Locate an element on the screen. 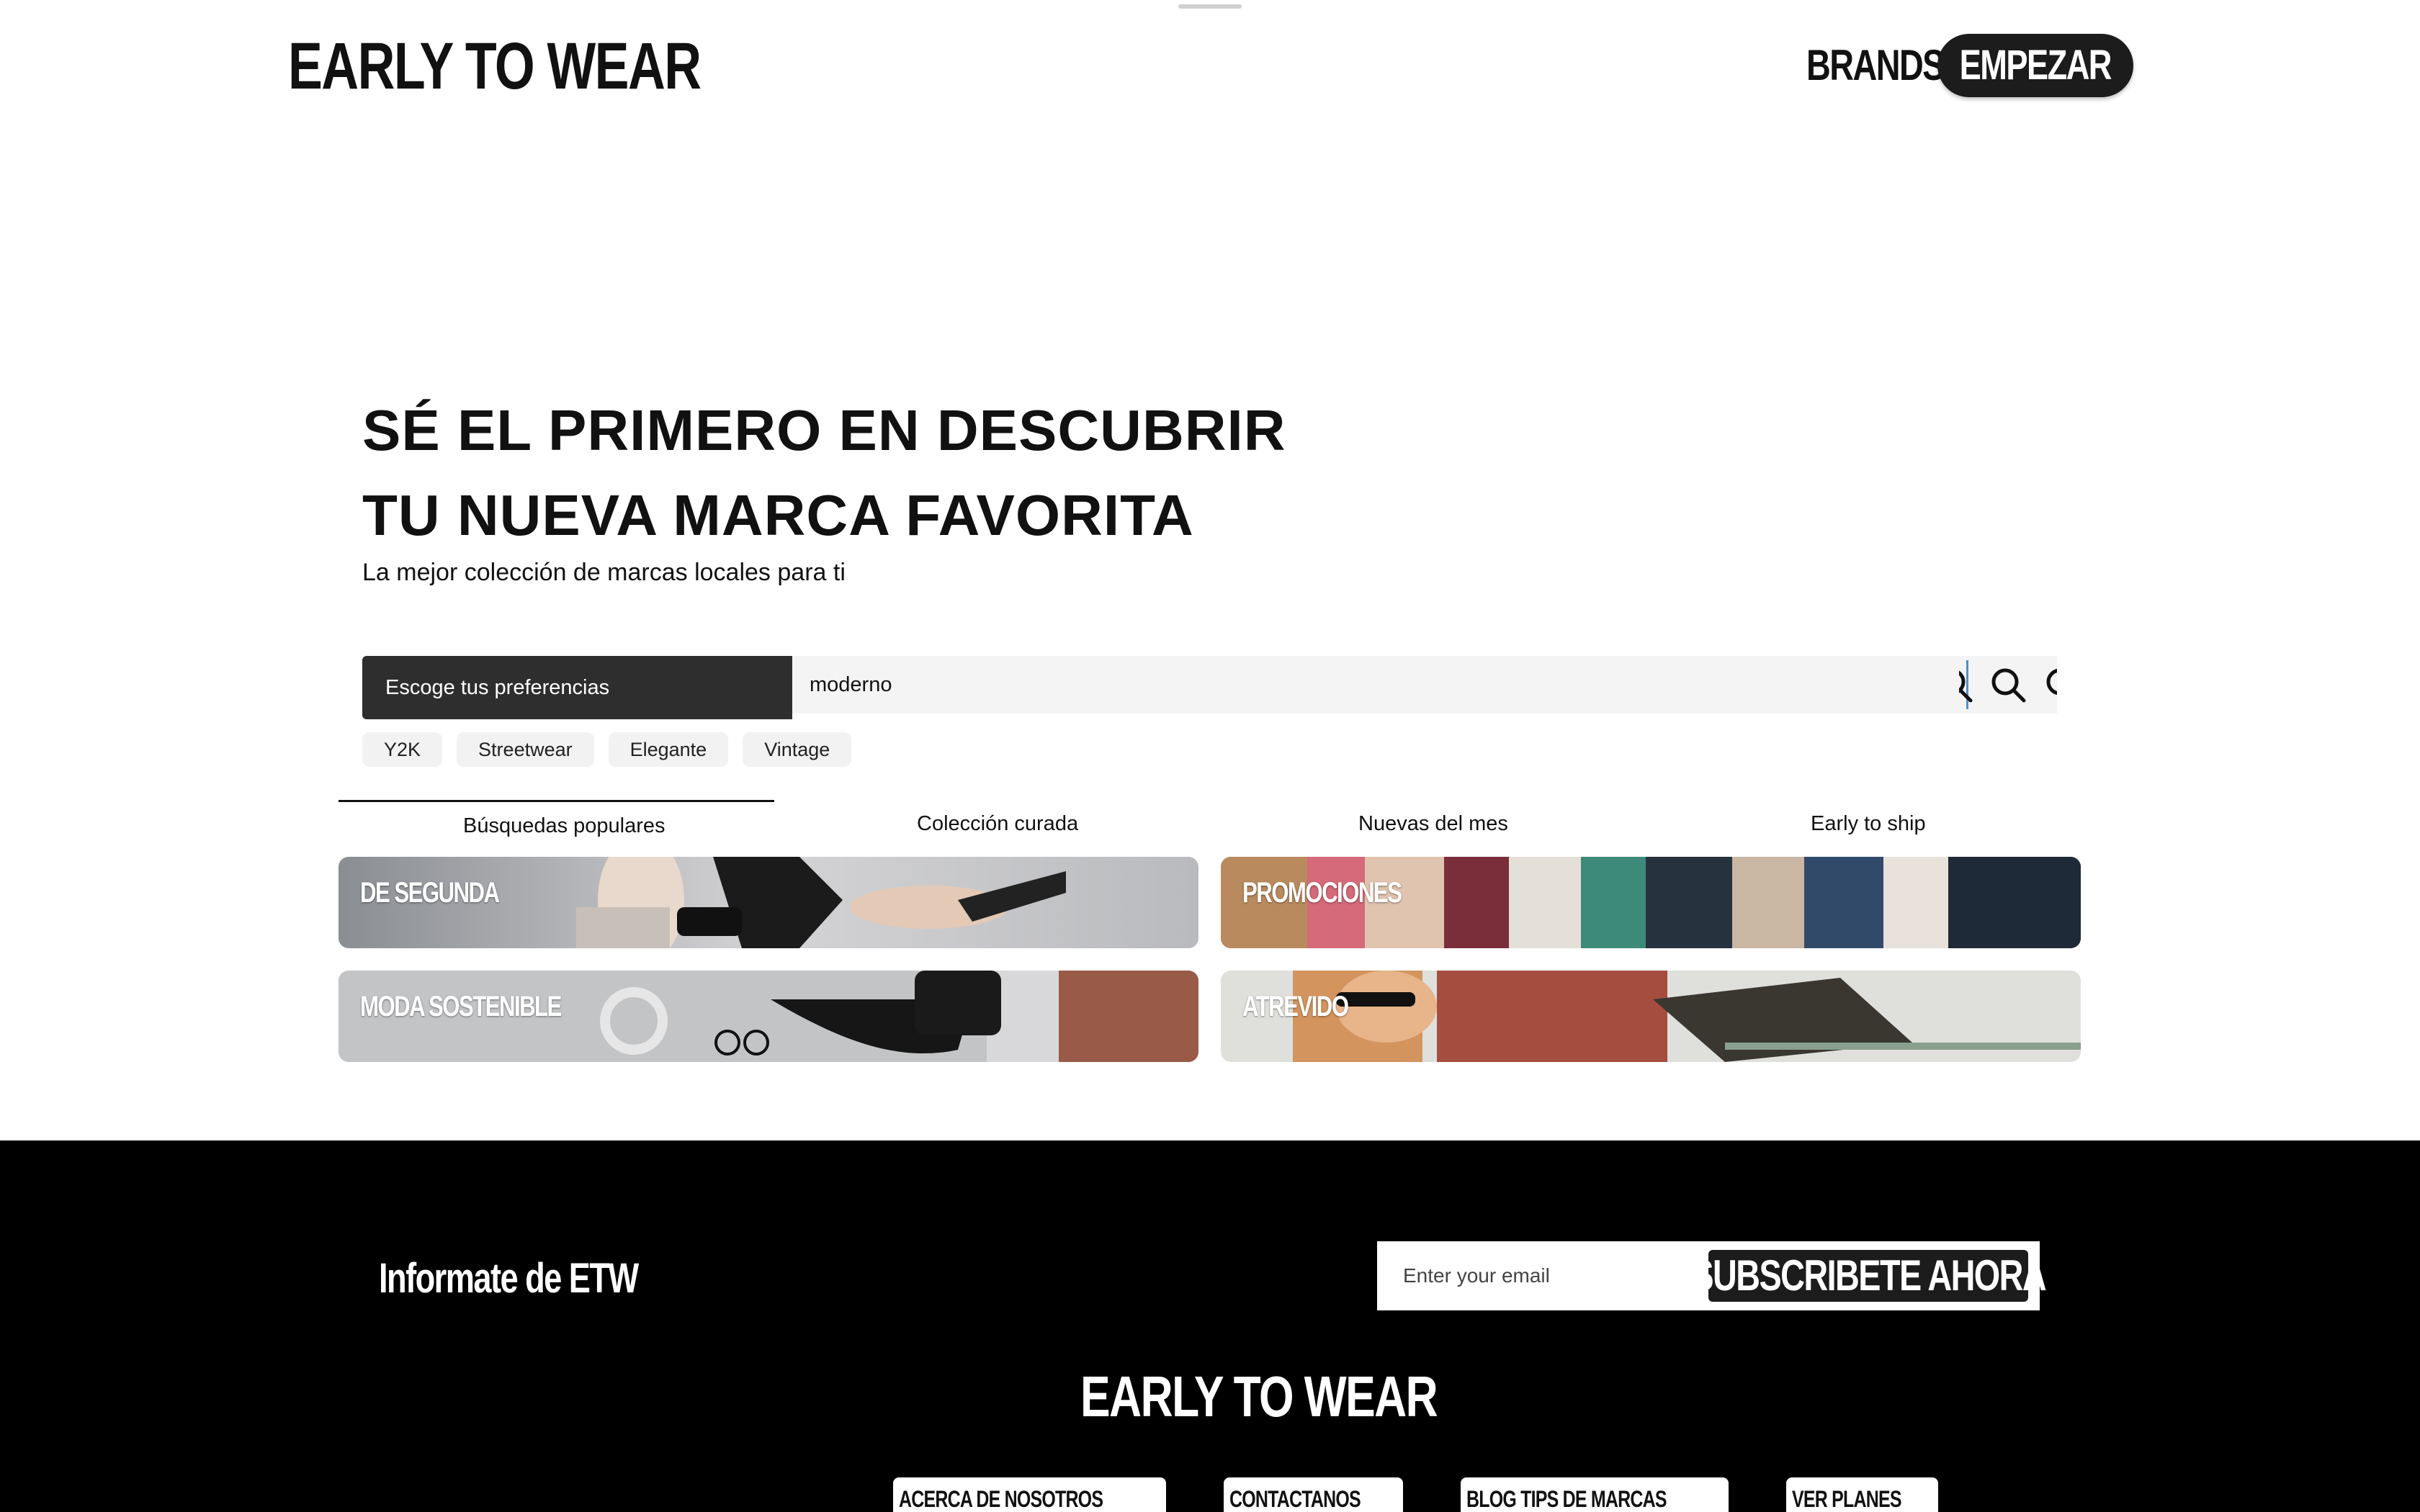 The image size is (2420, 1512). hero-title-line-2: TU NUEVA MARCA FAVORITA is located at coordinates (778, 515).